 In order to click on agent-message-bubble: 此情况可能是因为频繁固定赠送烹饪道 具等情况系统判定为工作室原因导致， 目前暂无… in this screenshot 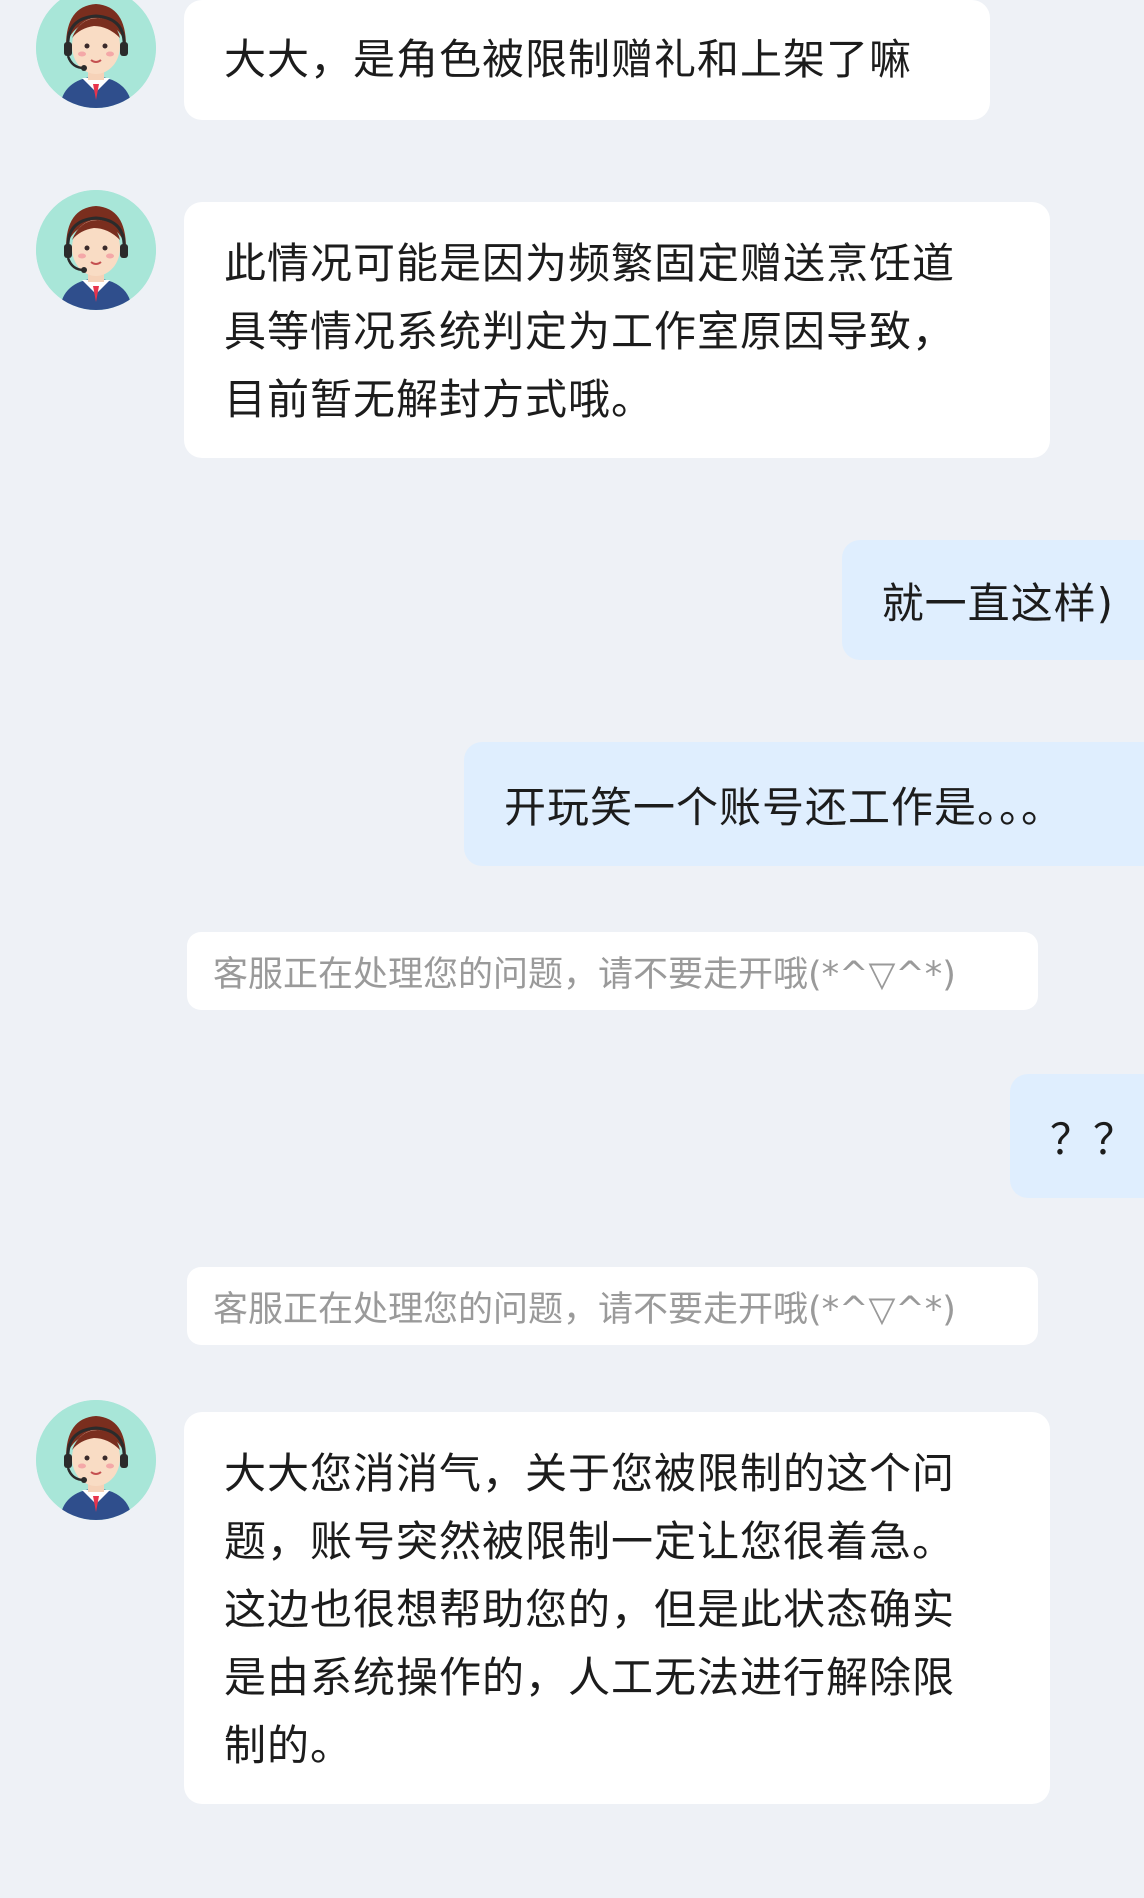, I will do `click(617, 330)`.